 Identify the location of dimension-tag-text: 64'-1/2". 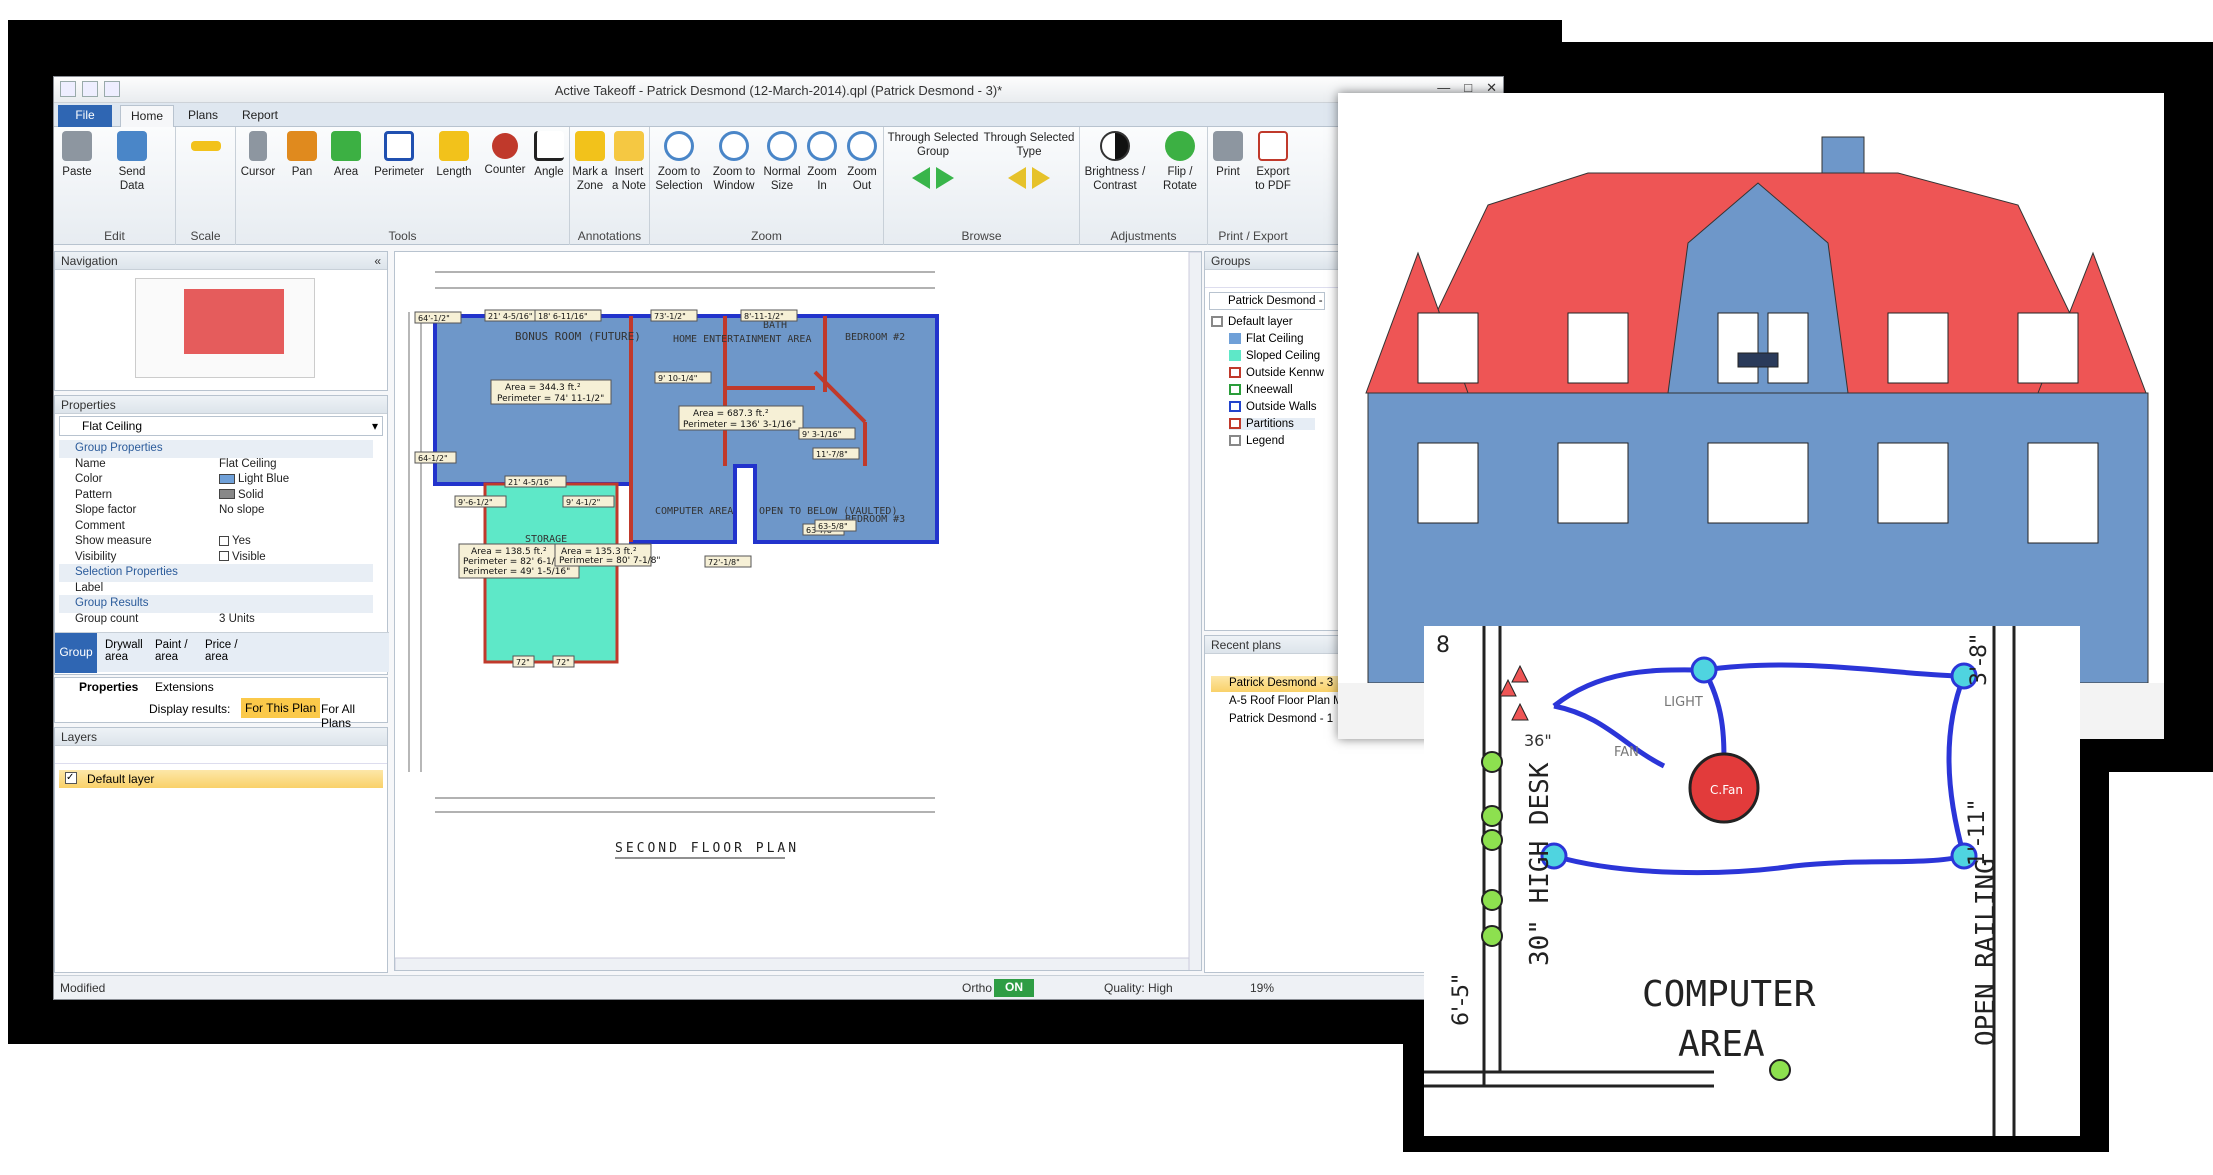
(434, 318).